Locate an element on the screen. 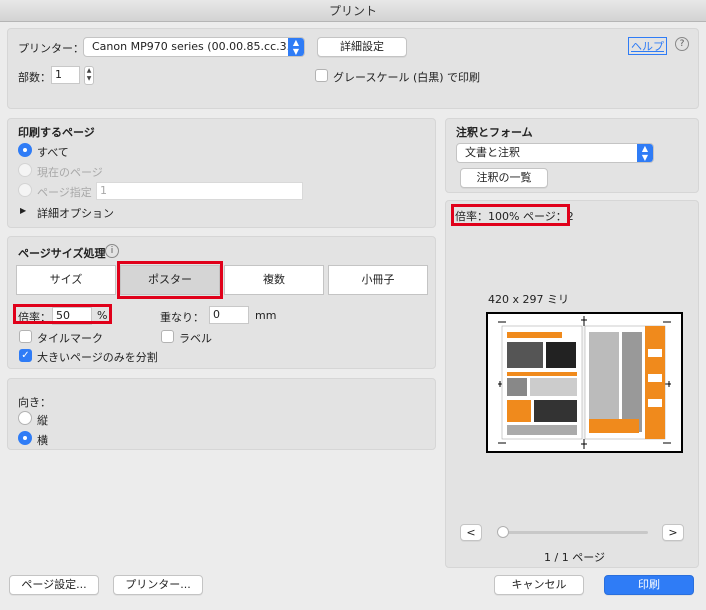  tile-marks-checkbox is located at coordinates (25, 336).